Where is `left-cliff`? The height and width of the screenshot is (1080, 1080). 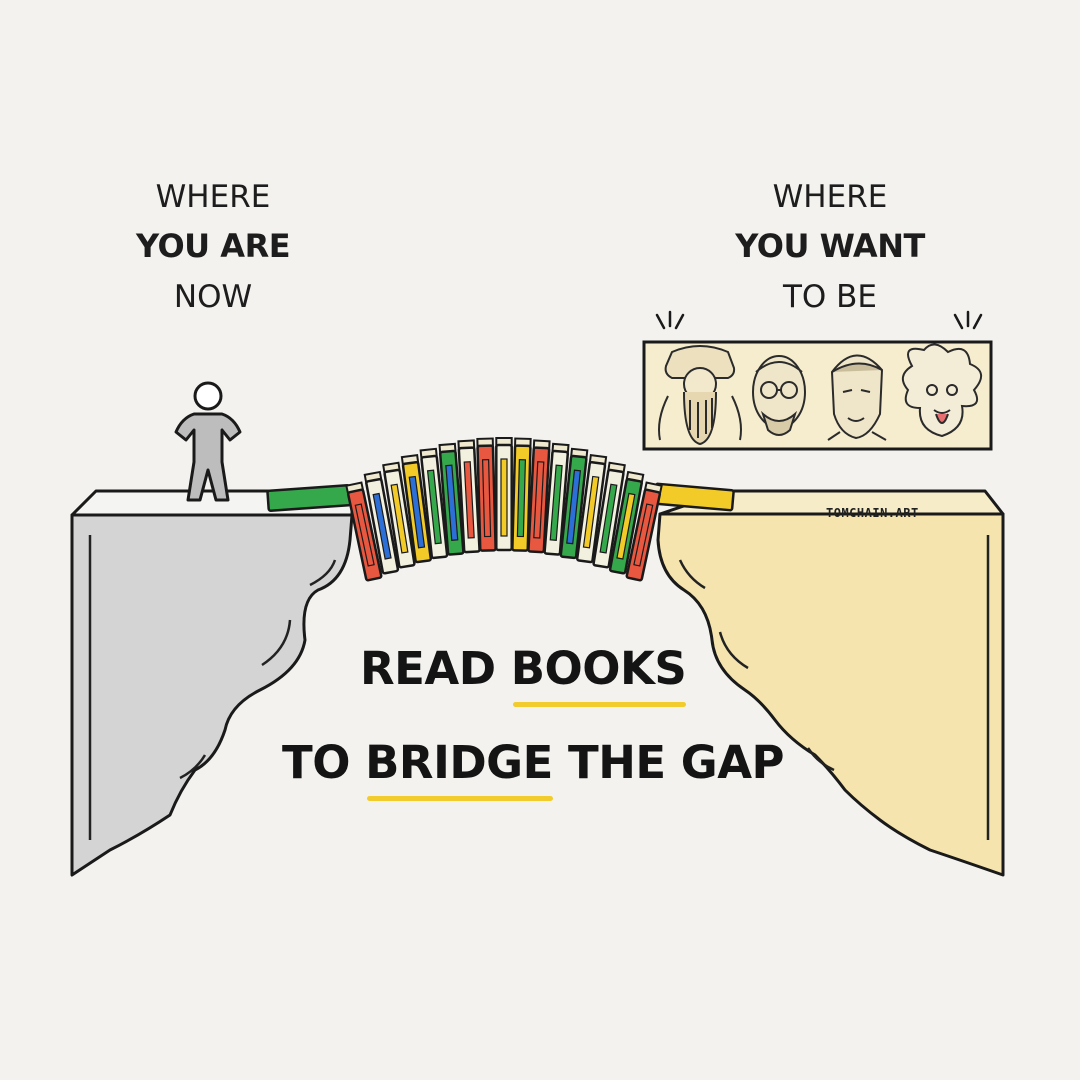 left-cliff is located at coordinates (212, 683).